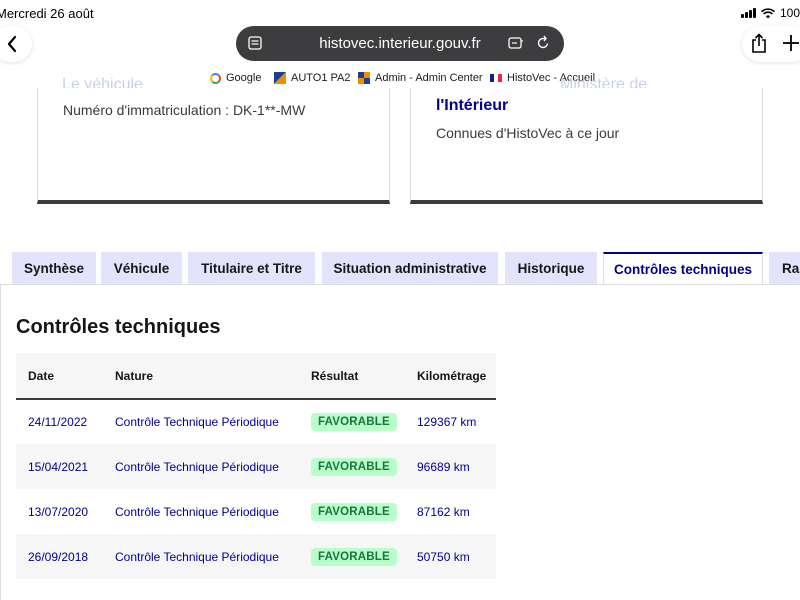  What do you see at coordinates (335, 375) in the screenshot?
I see `header-resultat: Résultat` at bounding box center [335, 375].